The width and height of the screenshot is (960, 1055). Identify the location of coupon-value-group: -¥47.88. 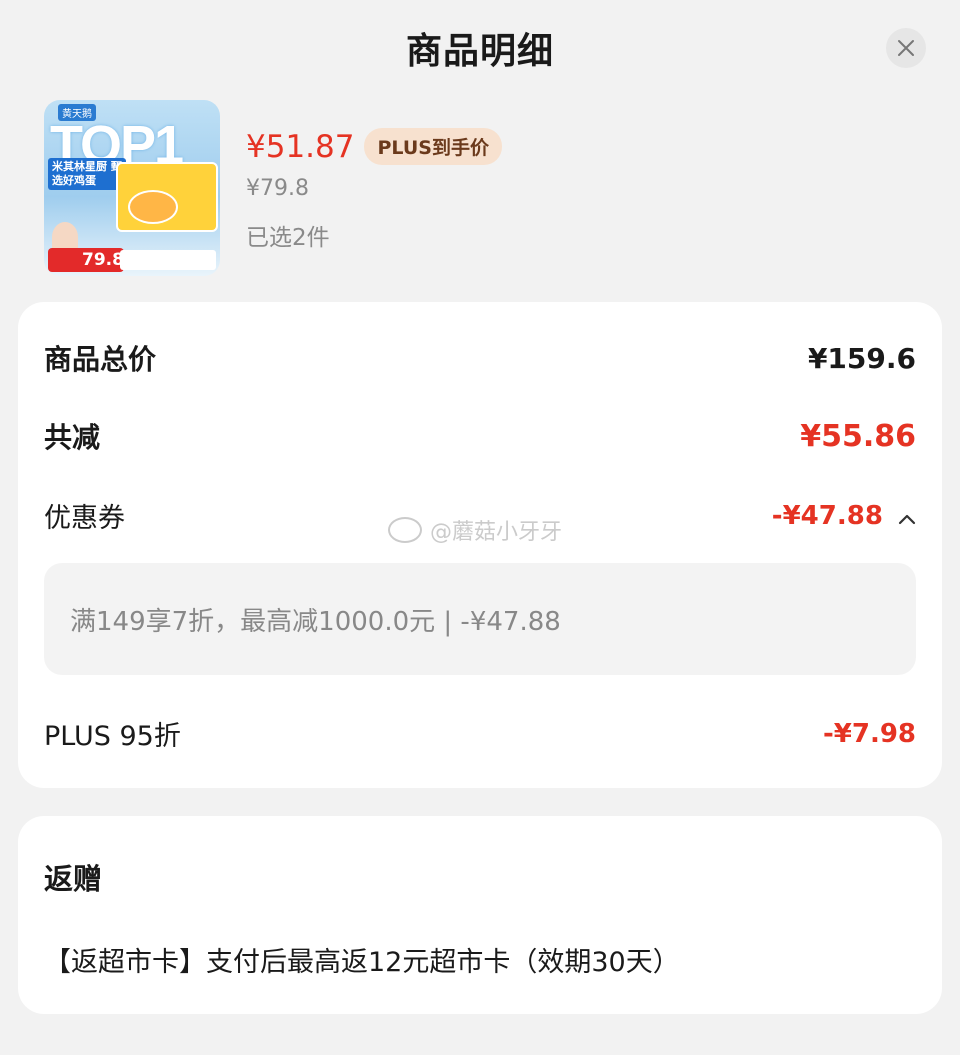
(844, 516).